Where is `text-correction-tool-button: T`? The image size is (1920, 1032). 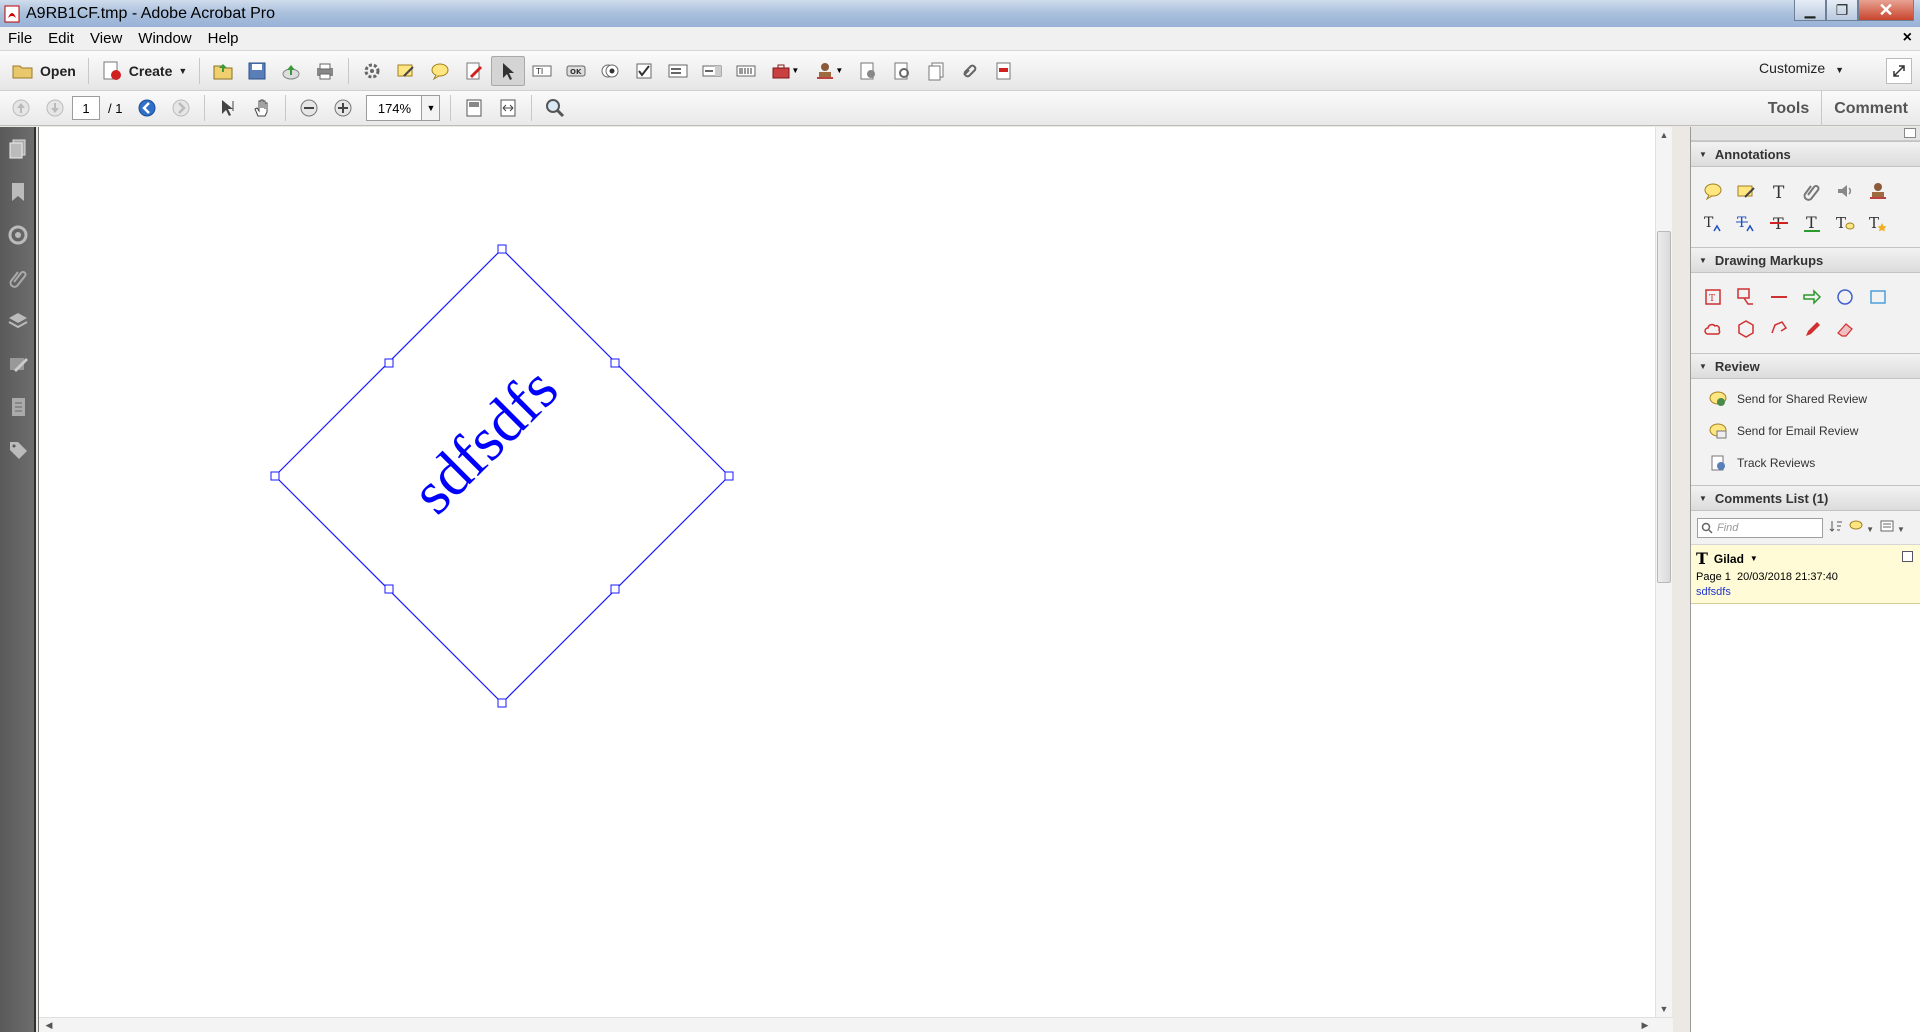
text-correction-tool-button: T is located at coordinates (1878, 223).